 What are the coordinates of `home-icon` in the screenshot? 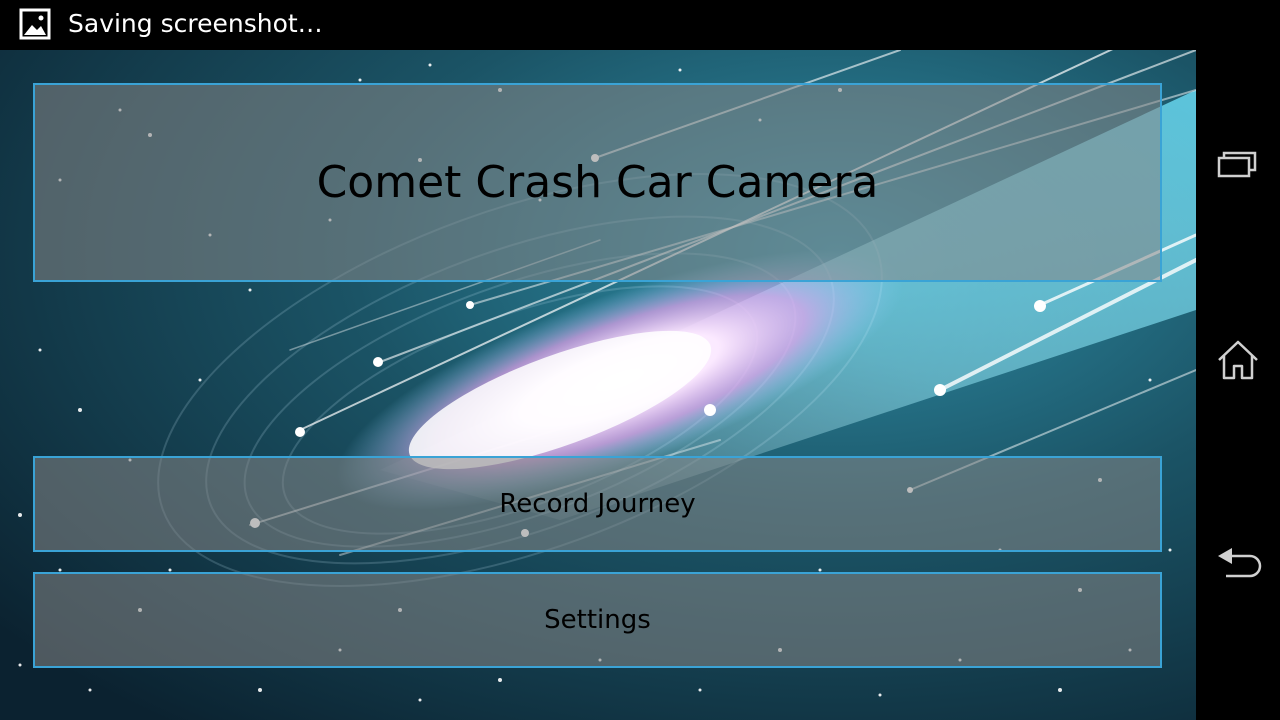 It's located at (1238, 360).